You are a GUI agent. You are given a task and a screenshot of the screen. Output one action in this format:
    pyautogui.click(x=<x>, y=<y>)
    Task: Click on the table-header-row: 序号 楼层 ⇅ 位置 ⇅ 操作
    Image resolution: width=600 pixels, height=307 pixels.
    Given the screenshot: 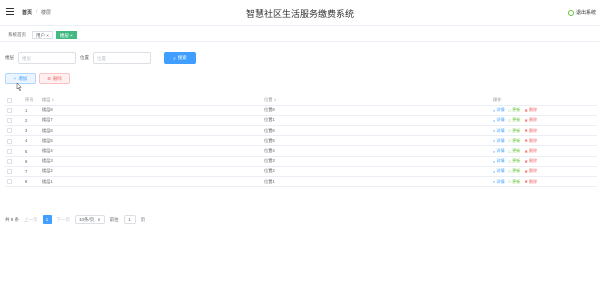 What is the action you would take?
    pyautogui.click(x=301, y=100)
    